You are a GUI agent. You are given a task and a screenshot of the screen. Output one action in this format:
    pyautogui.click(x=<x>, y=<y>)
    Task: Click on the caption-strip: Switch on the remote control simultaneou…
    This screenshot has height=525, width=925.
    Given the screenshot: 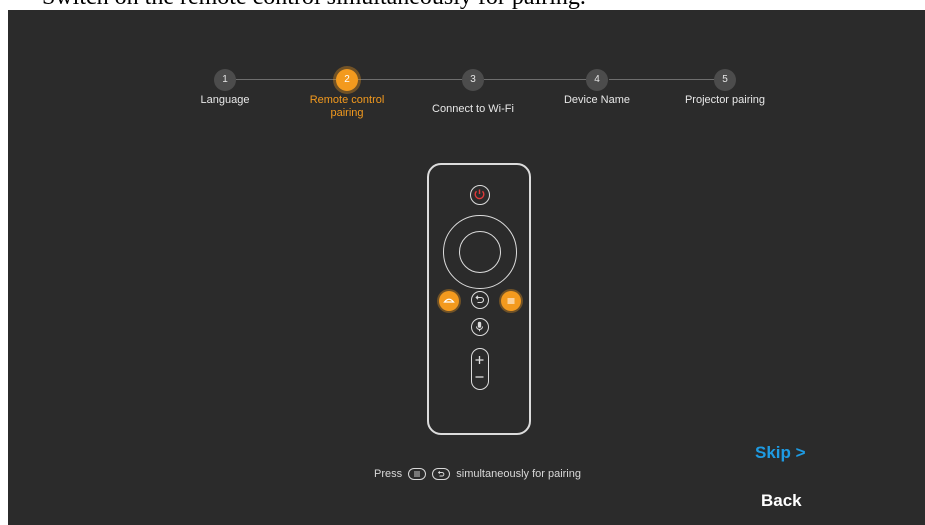 What is the action you would take?
    pyautogui.click(x=462, y=5)
    